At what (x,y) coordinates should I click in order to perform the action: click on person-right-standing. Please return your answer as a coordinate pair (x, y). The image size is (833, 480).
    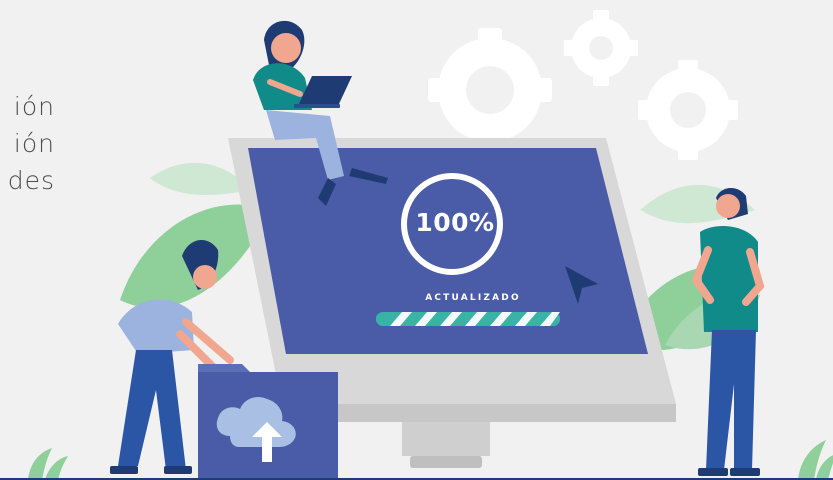
    Looking at the image, I should click on (728, 331).